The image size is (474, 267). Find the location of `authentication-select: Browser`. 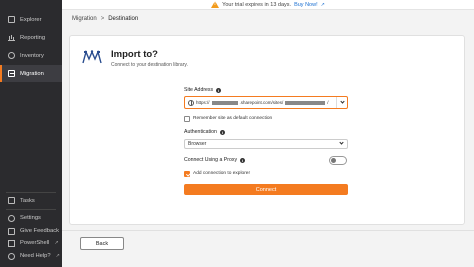

authentication-select: Browser is located at coordinates (266, 144).